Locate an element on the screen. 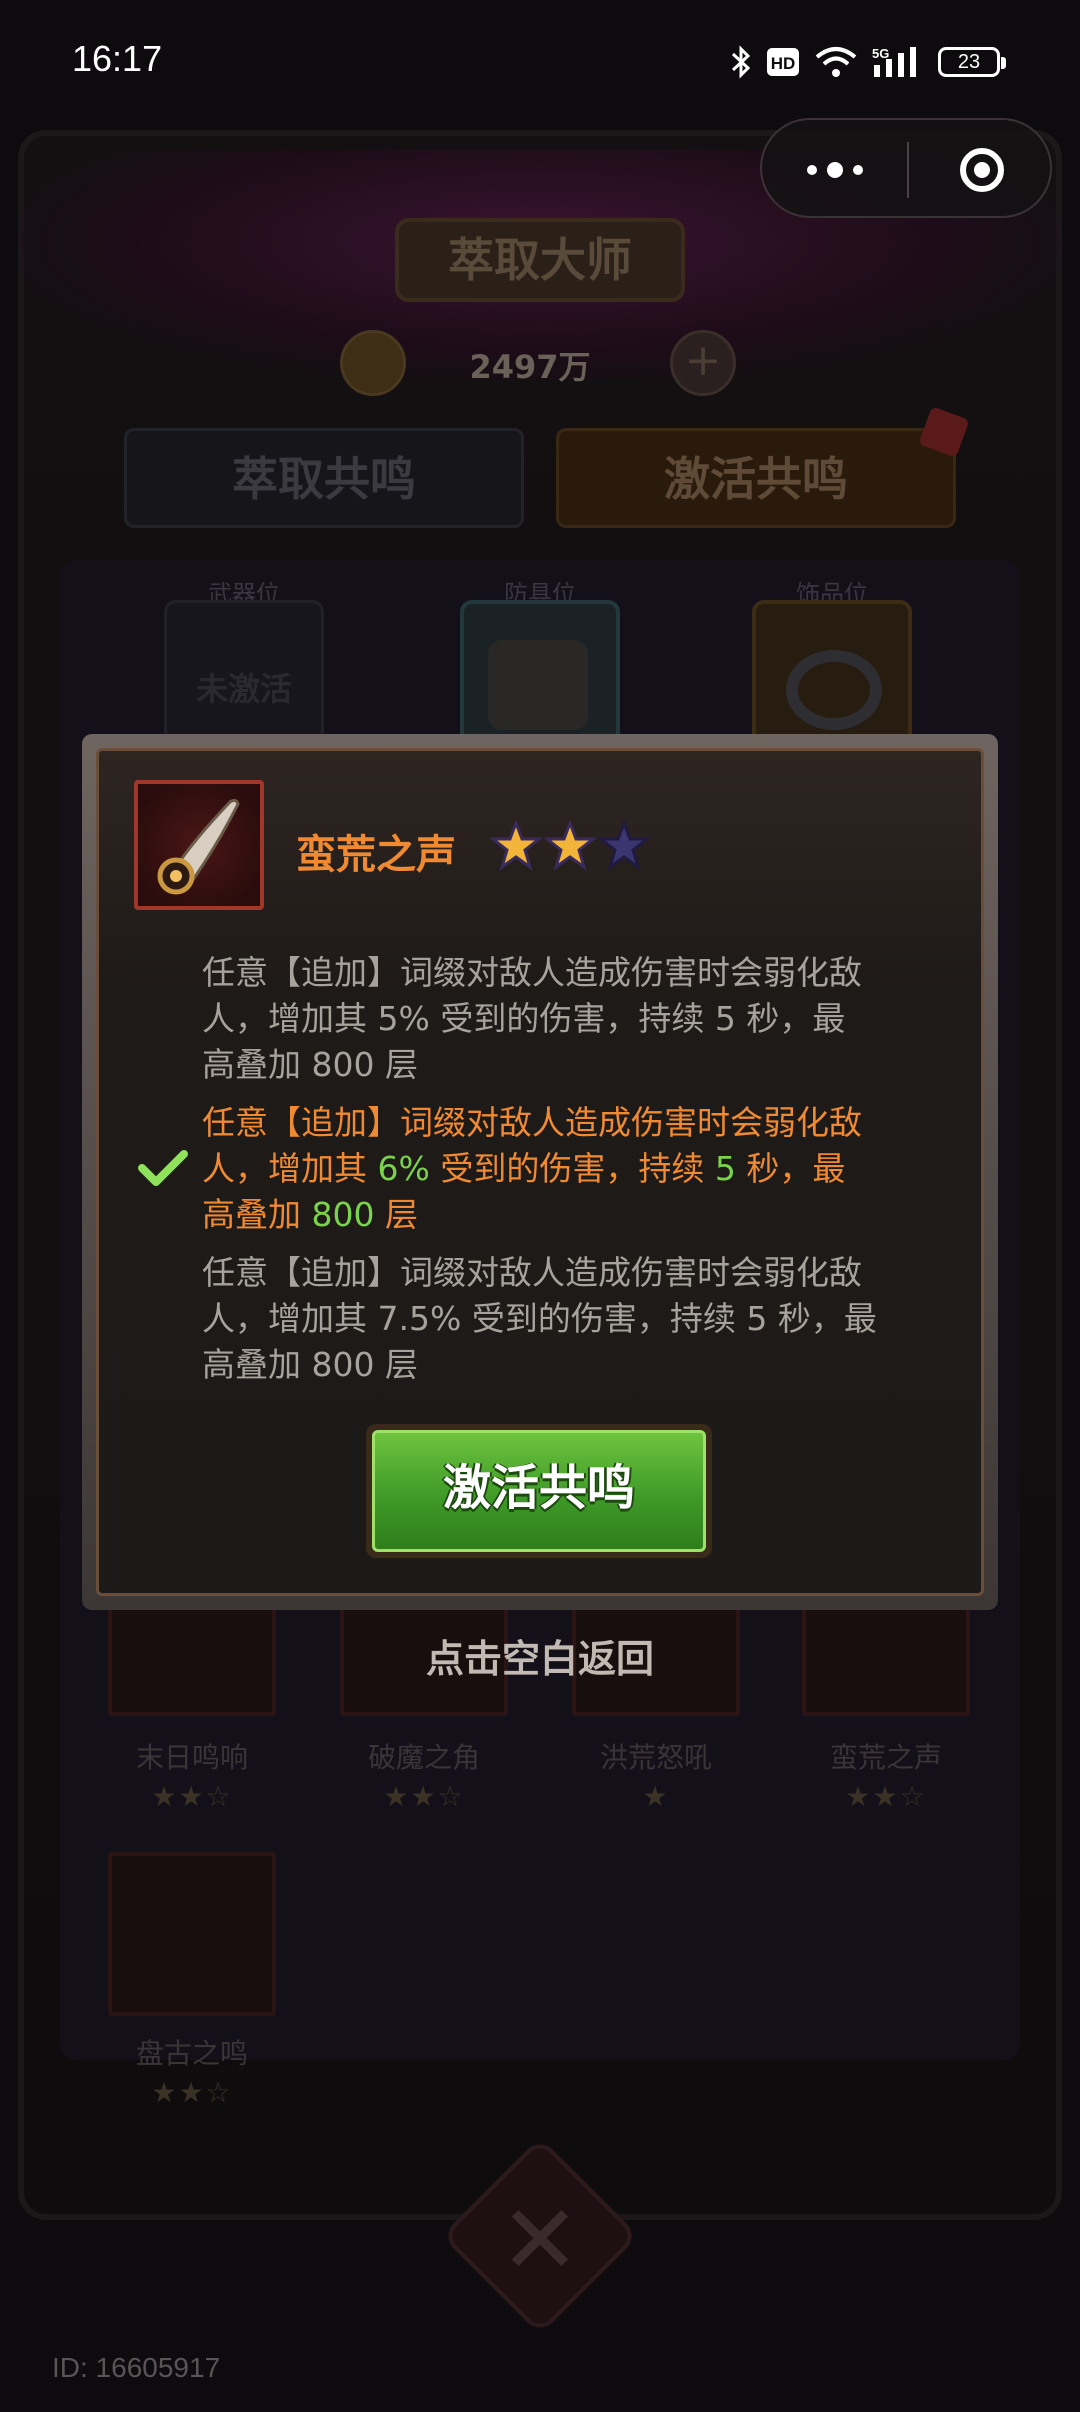  horn-name: 破魔之角 is located at coordinates (423, 1757).